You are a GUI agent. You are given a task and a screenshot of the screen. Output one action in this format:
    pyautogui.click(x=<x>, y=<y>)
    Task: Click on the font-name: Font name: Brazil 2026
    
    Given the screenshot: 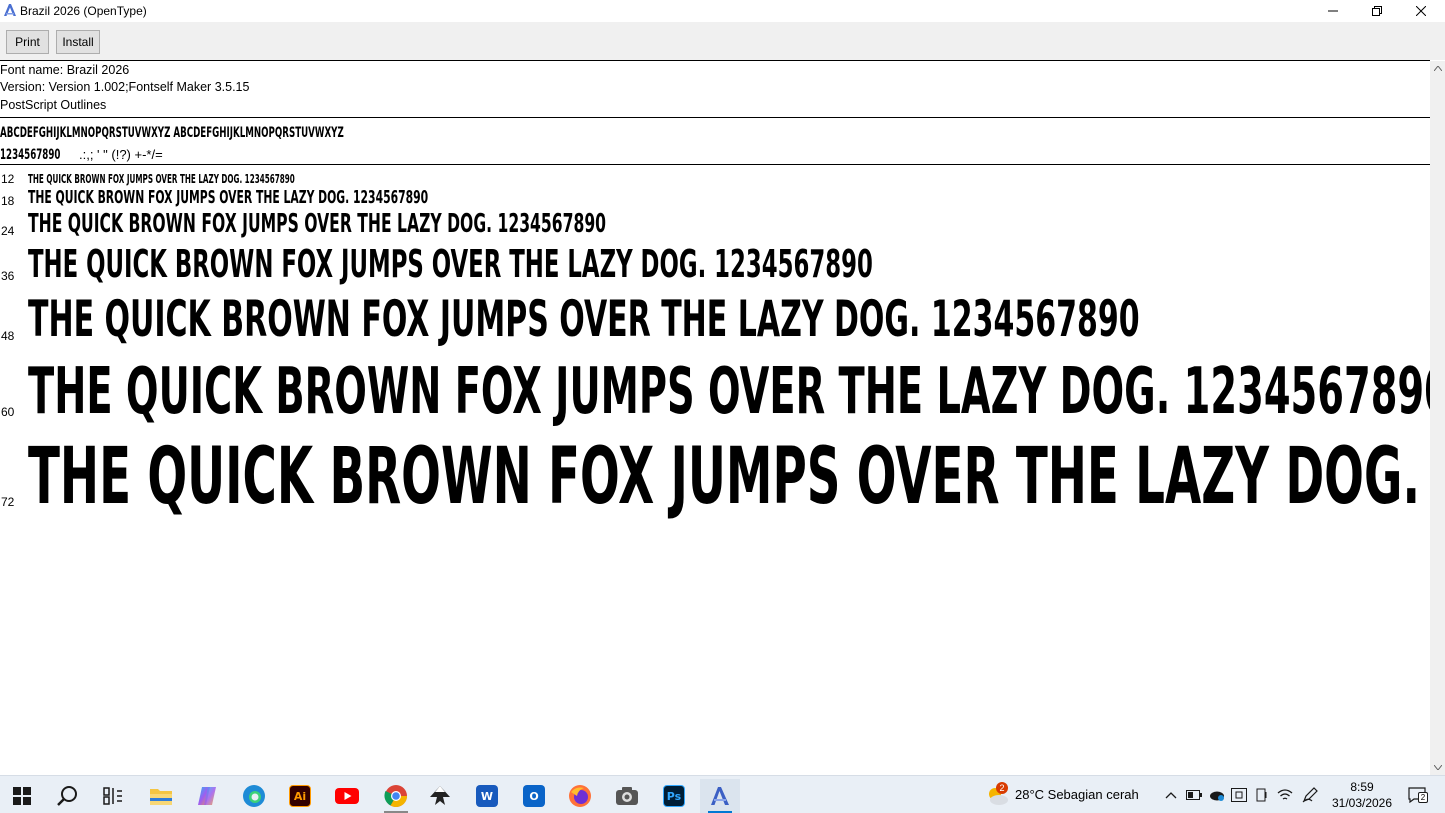 What is the action you would take?
    pyautogui.click(x=65, y=70)
    